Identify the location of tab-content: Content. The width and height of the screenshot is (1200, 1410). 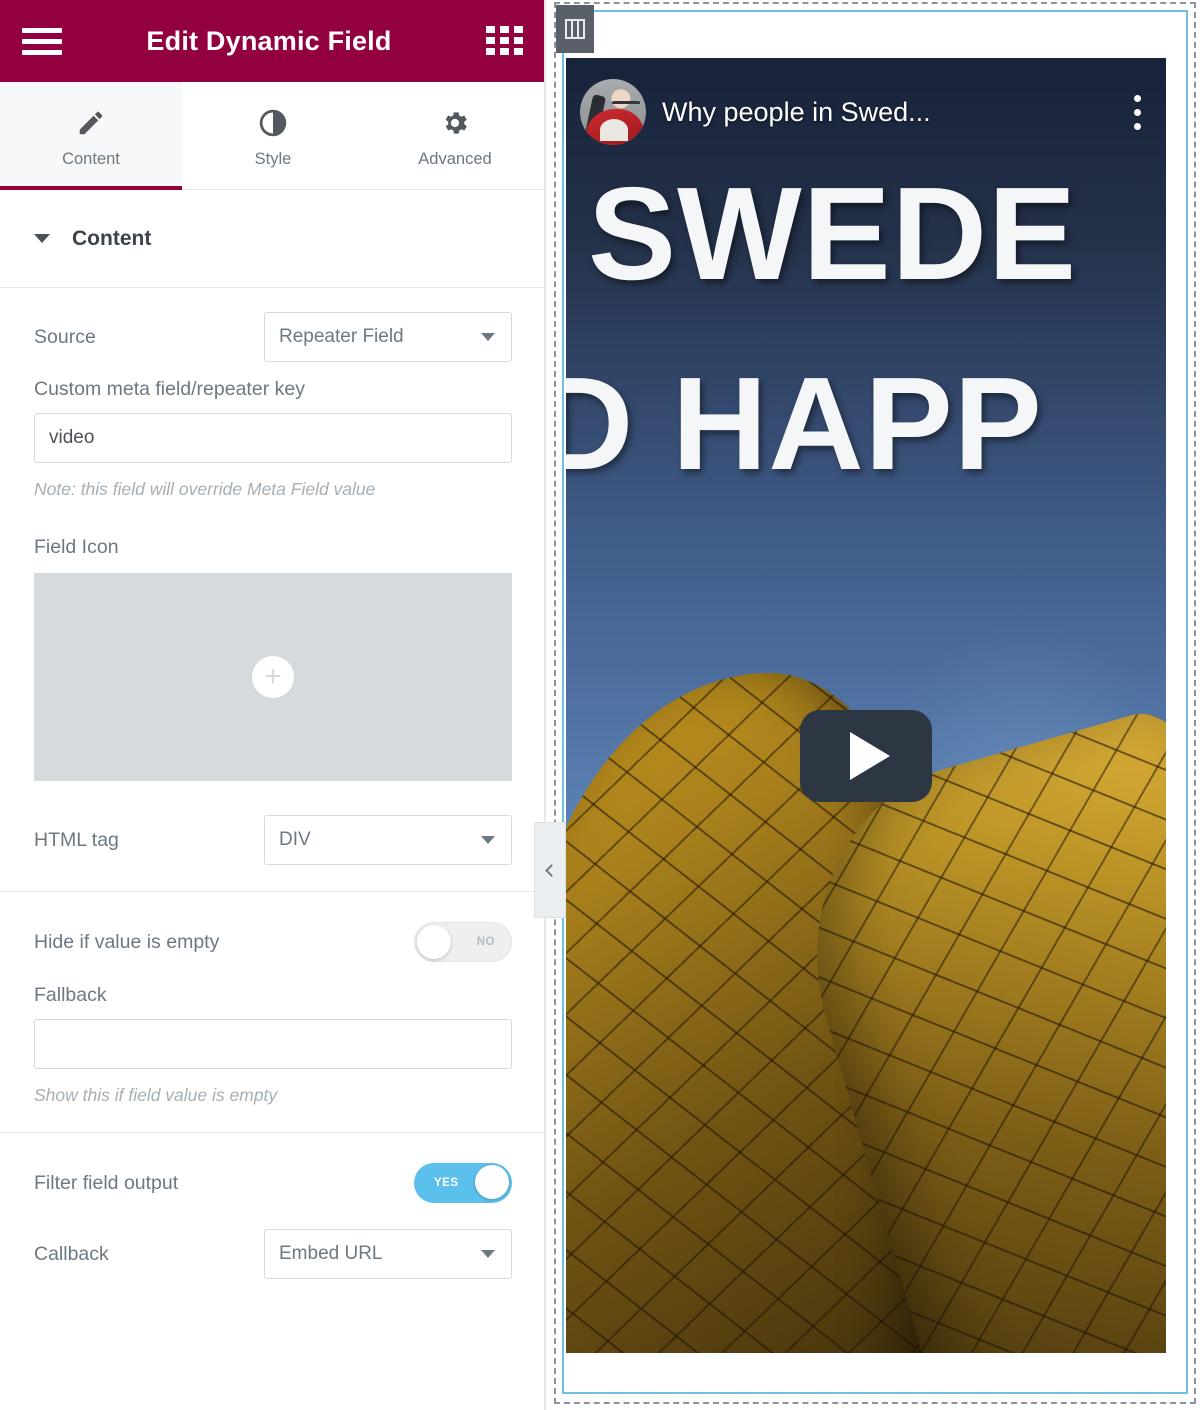
(91, 136).